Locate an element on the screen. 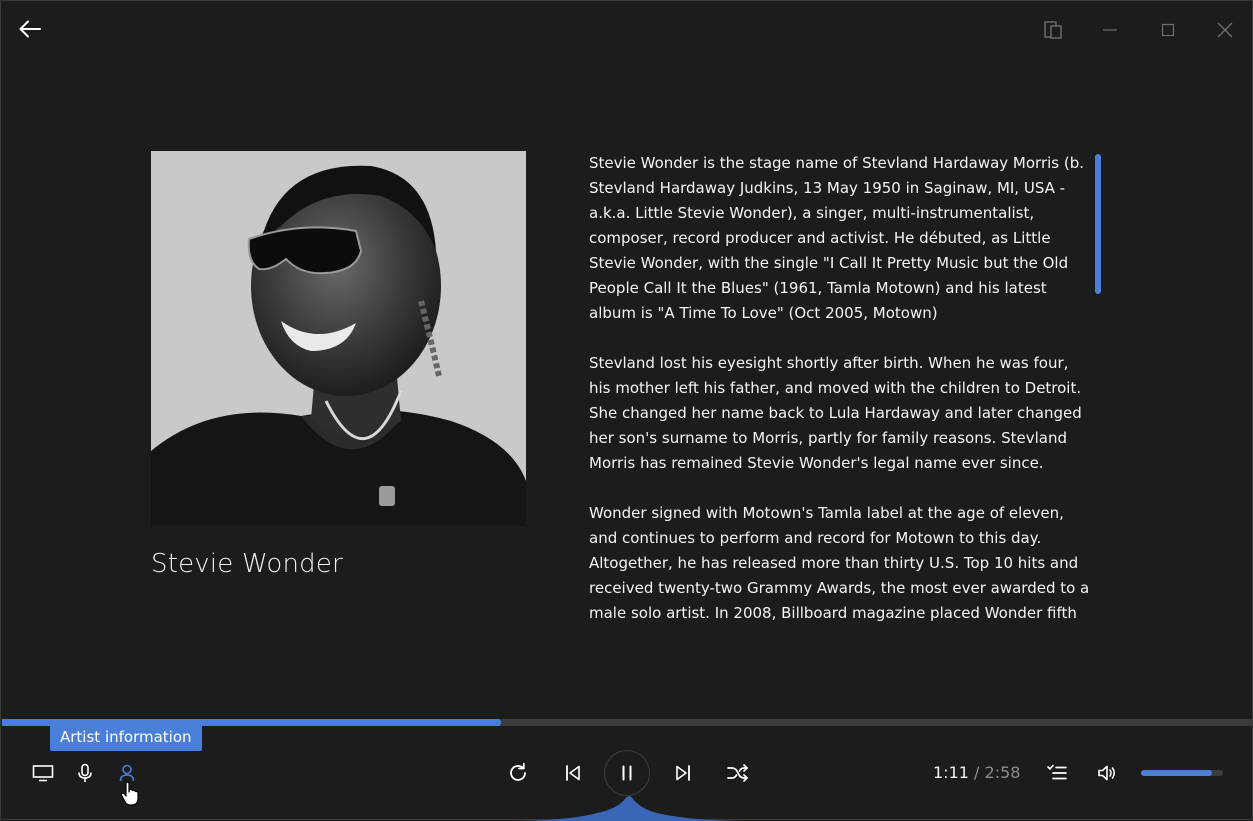 The height and width of the screenshot is (821, 1253). playback-time: 1:11 / 2:58 is located at coordinates (976, 773).